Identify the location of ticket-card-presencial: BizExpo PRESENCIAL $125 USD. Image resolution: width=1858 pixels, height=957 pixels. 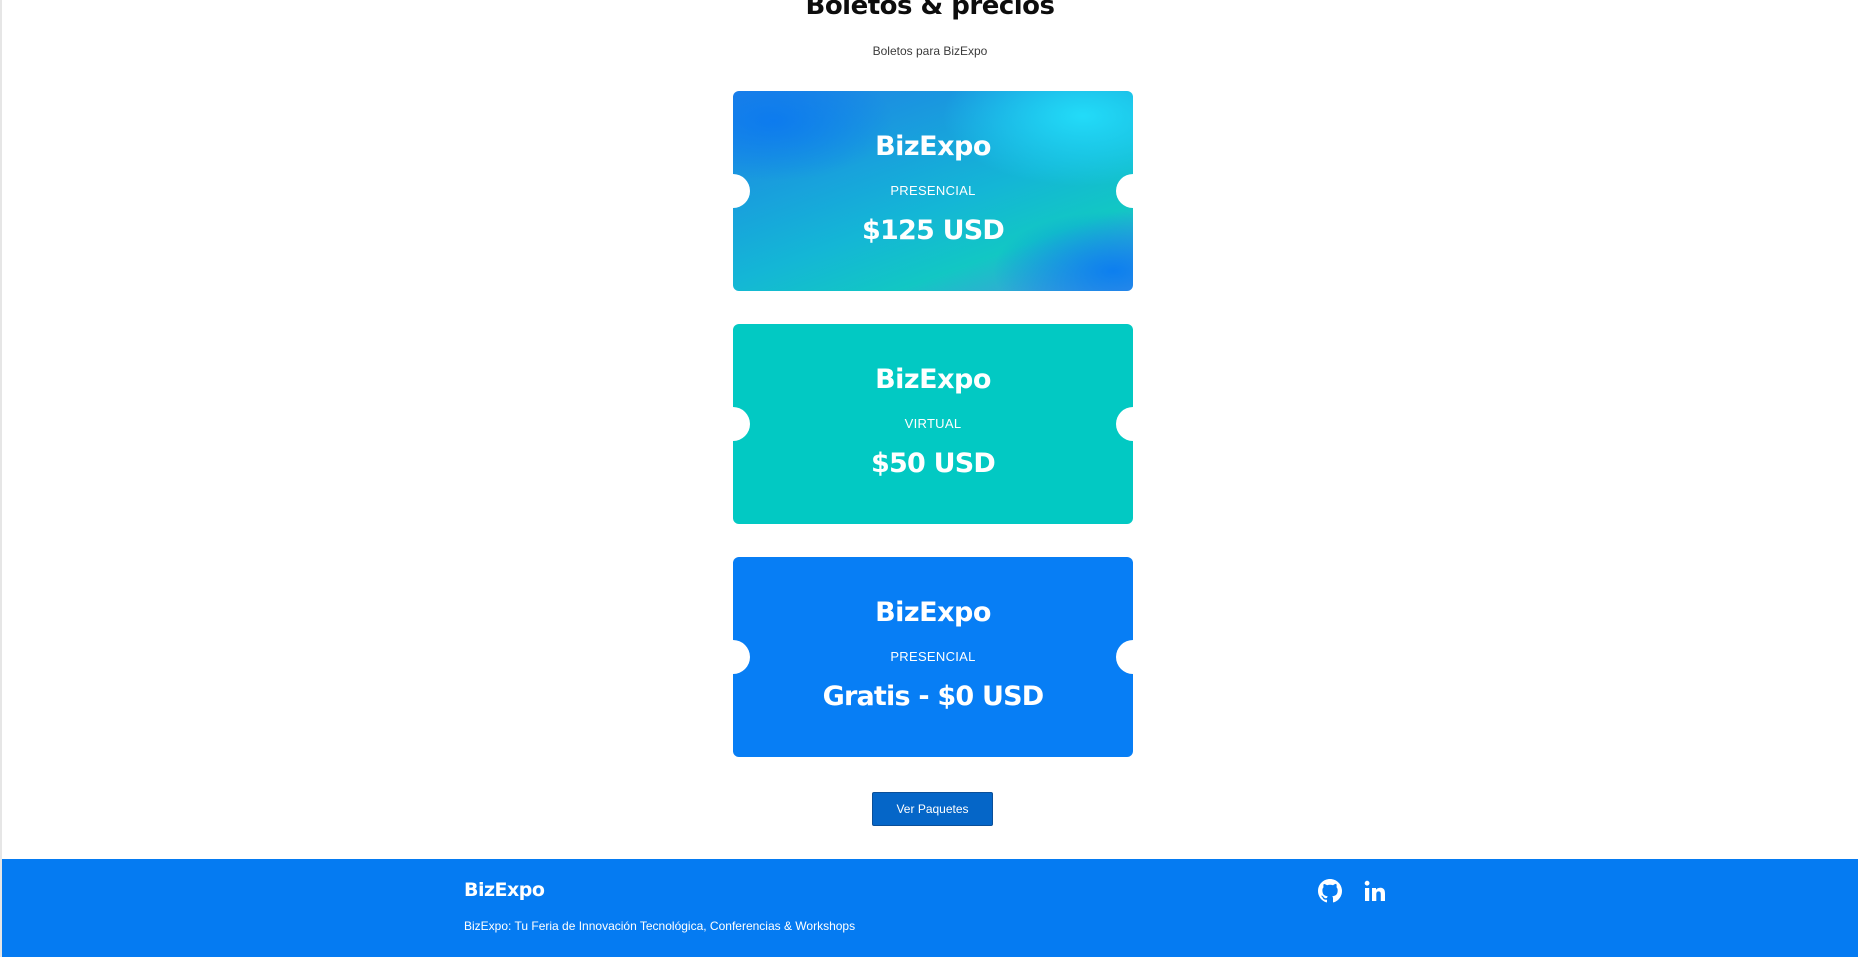
(933, 191).